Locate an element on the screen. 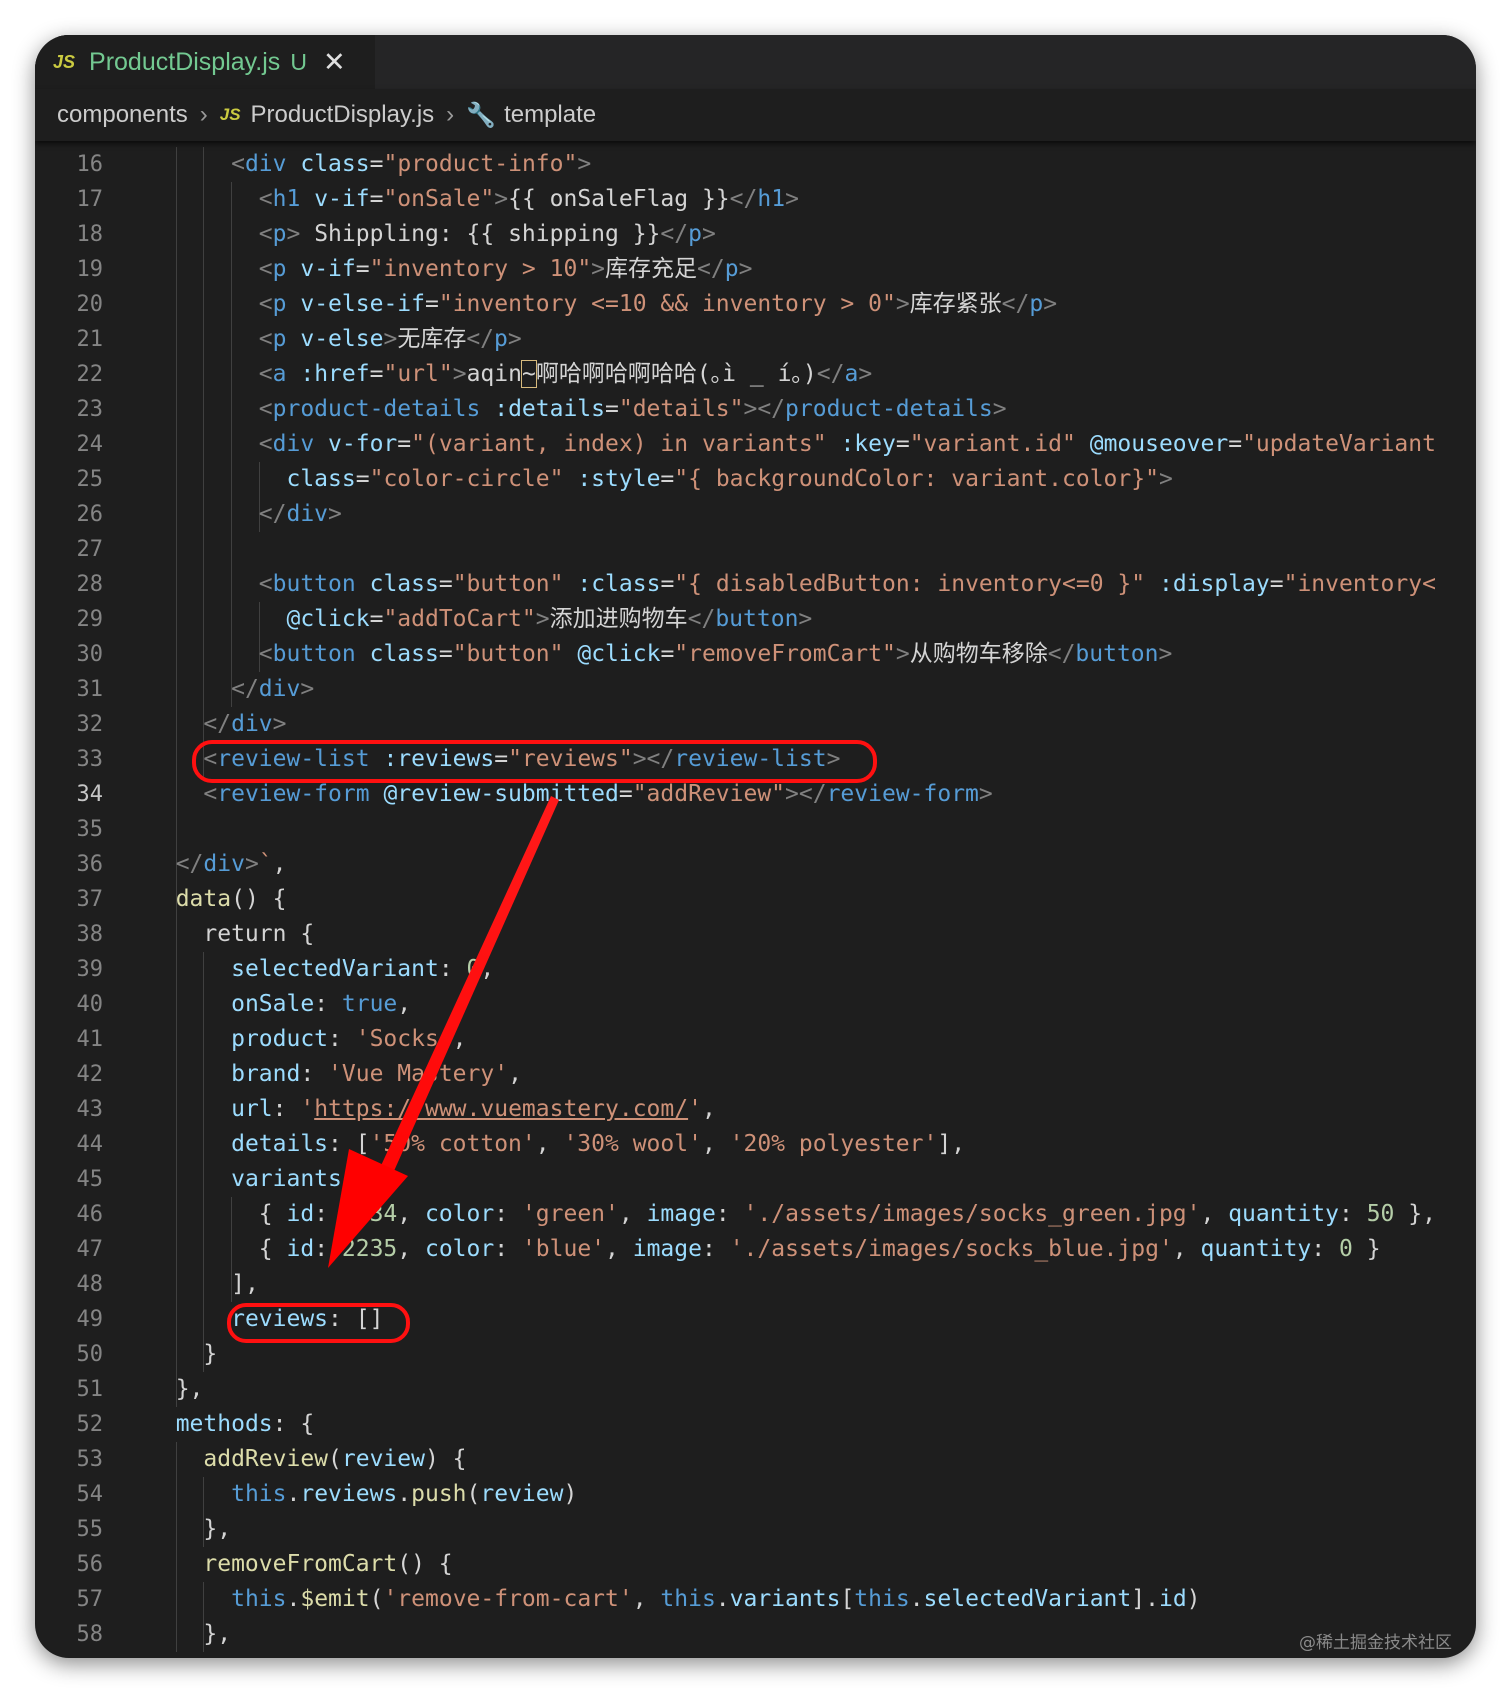  code-line: 18 <p> Shippling: {{ shipping }}</p> is located at coordinates (755, 234).